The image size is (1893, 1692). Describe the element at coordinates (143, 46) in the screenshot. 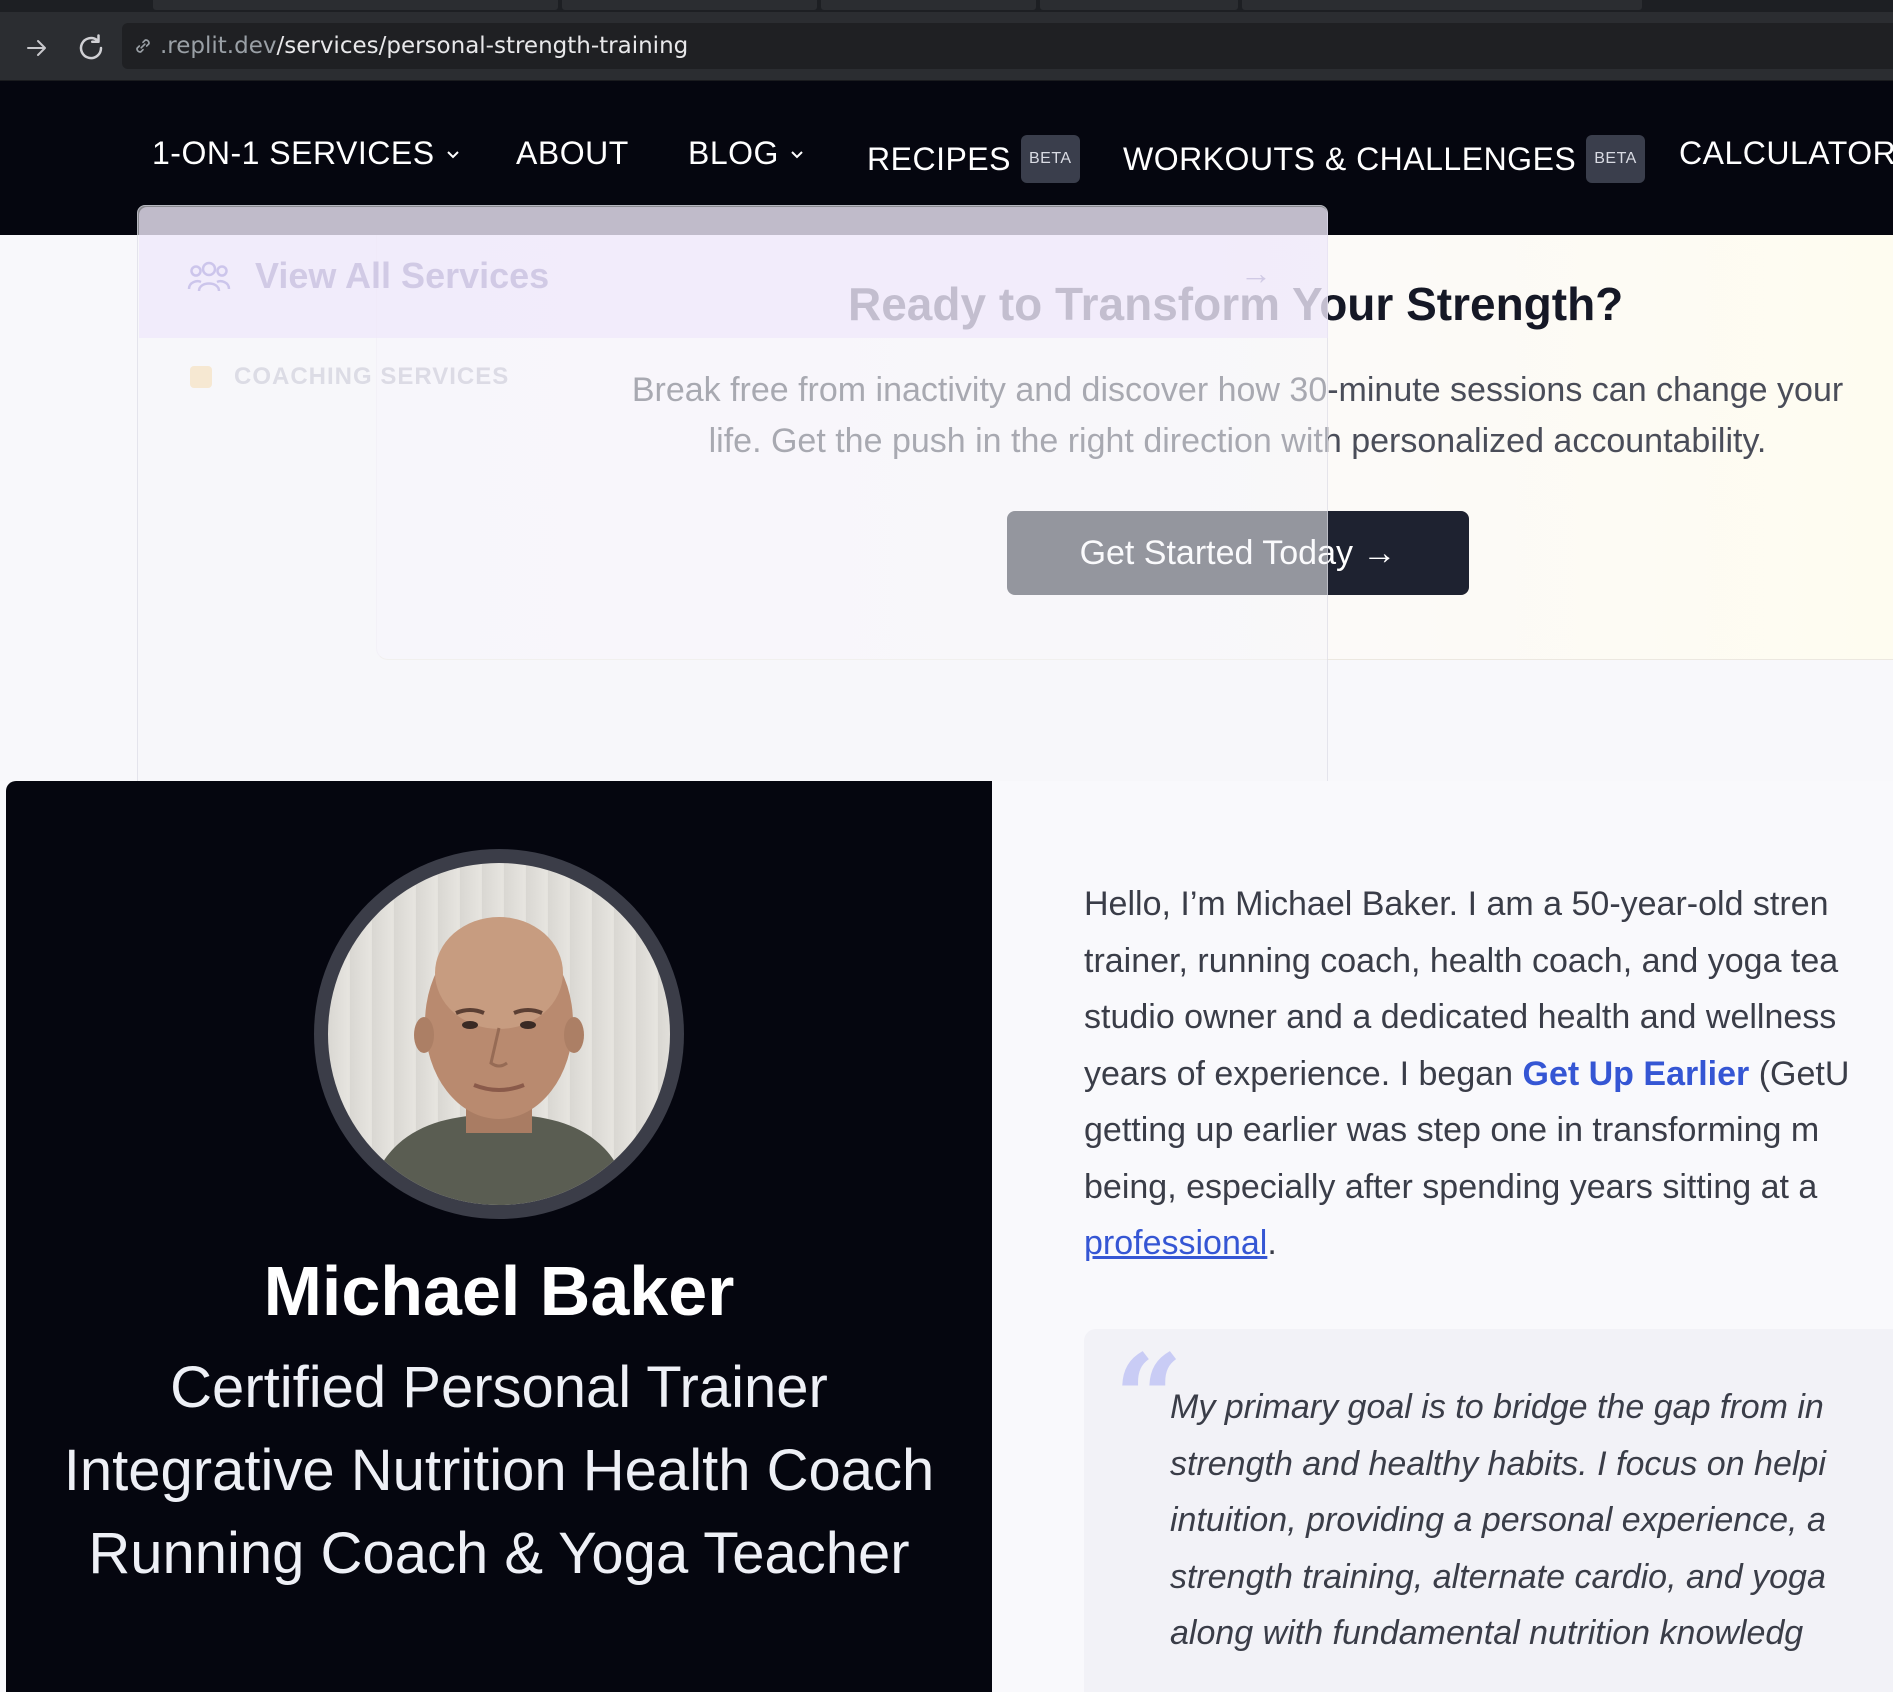

I see `link-icon` at that location.